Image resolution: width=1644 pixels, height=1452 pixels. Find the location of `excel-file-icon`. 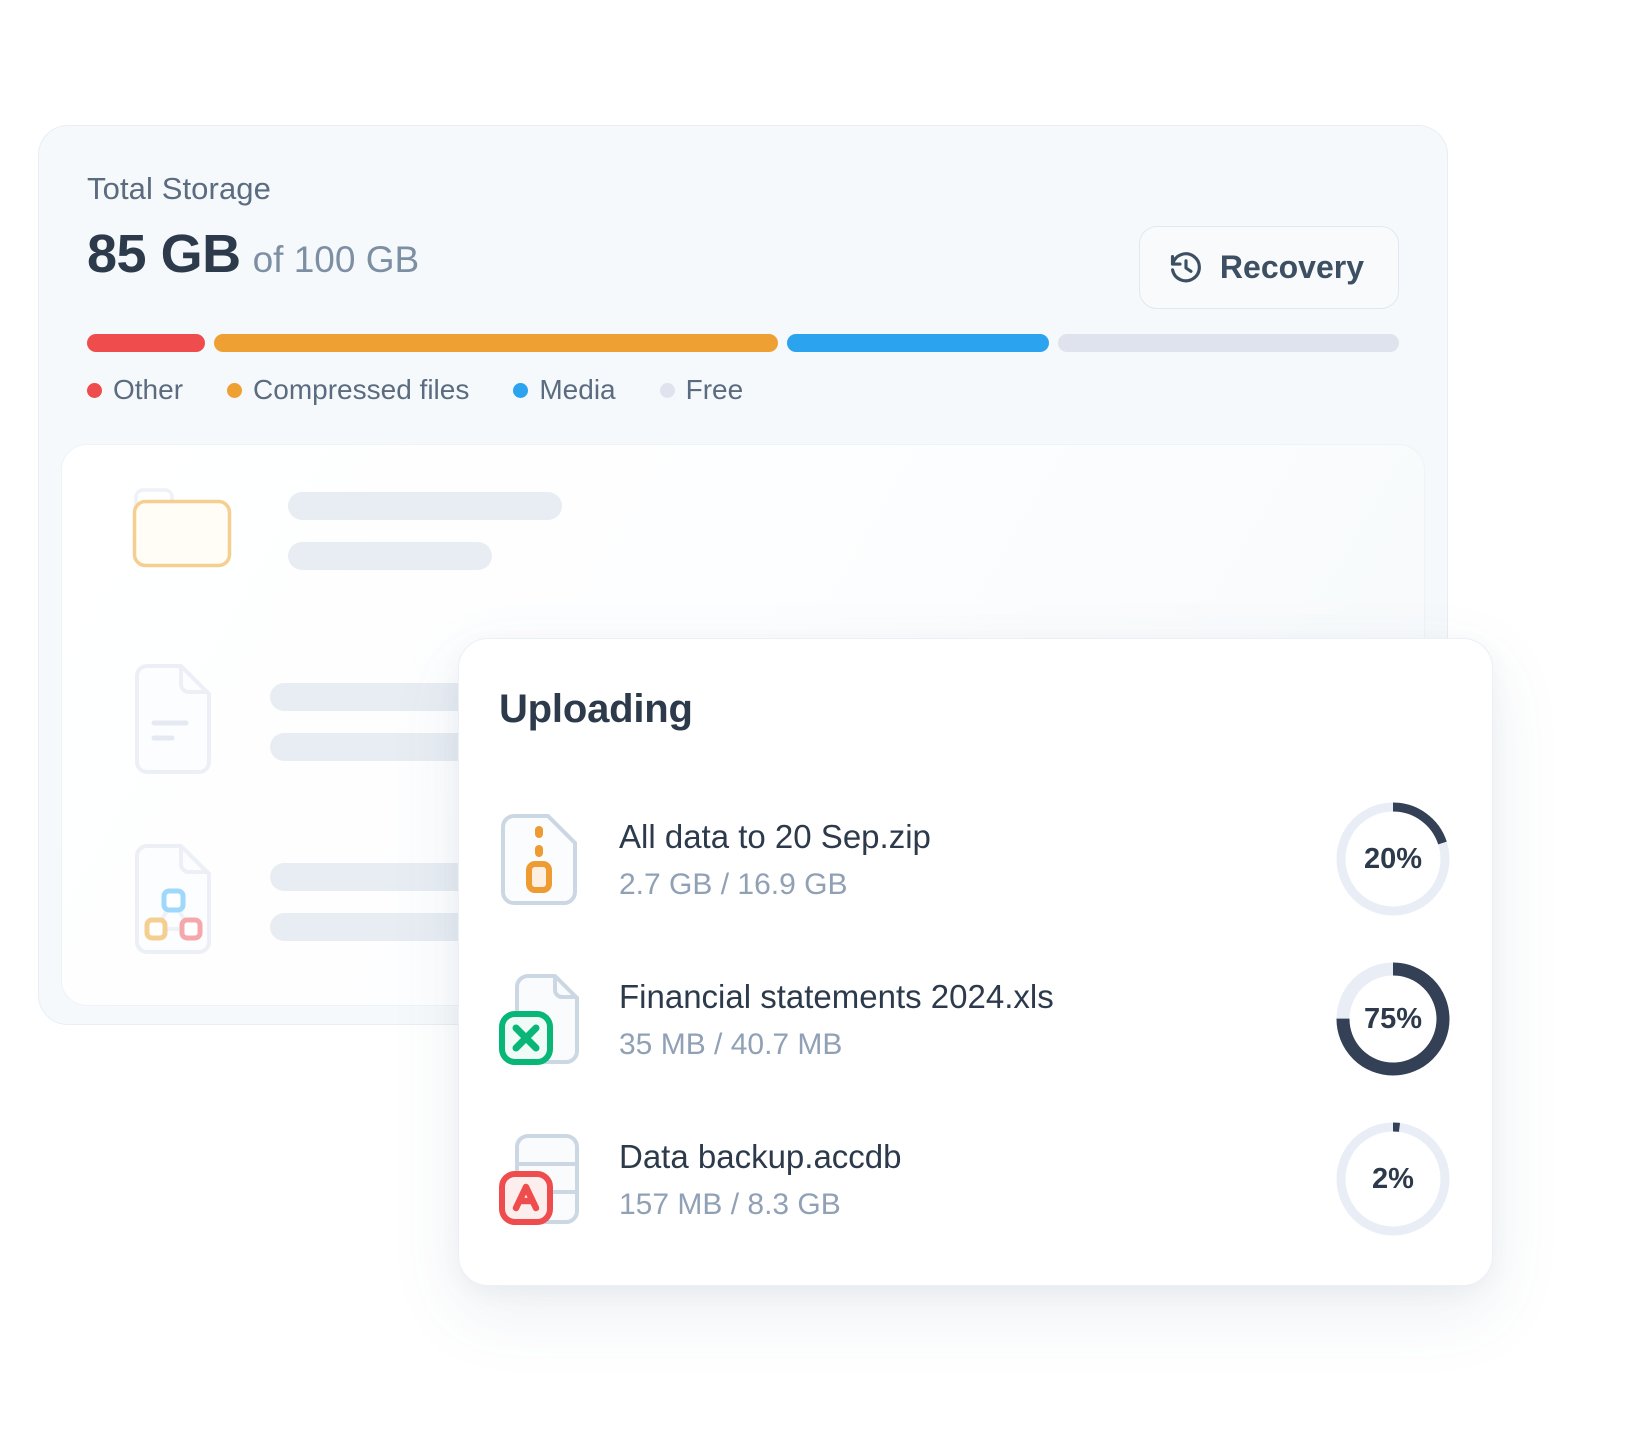

excel-file-icon is located at coordinates (539, 1019).